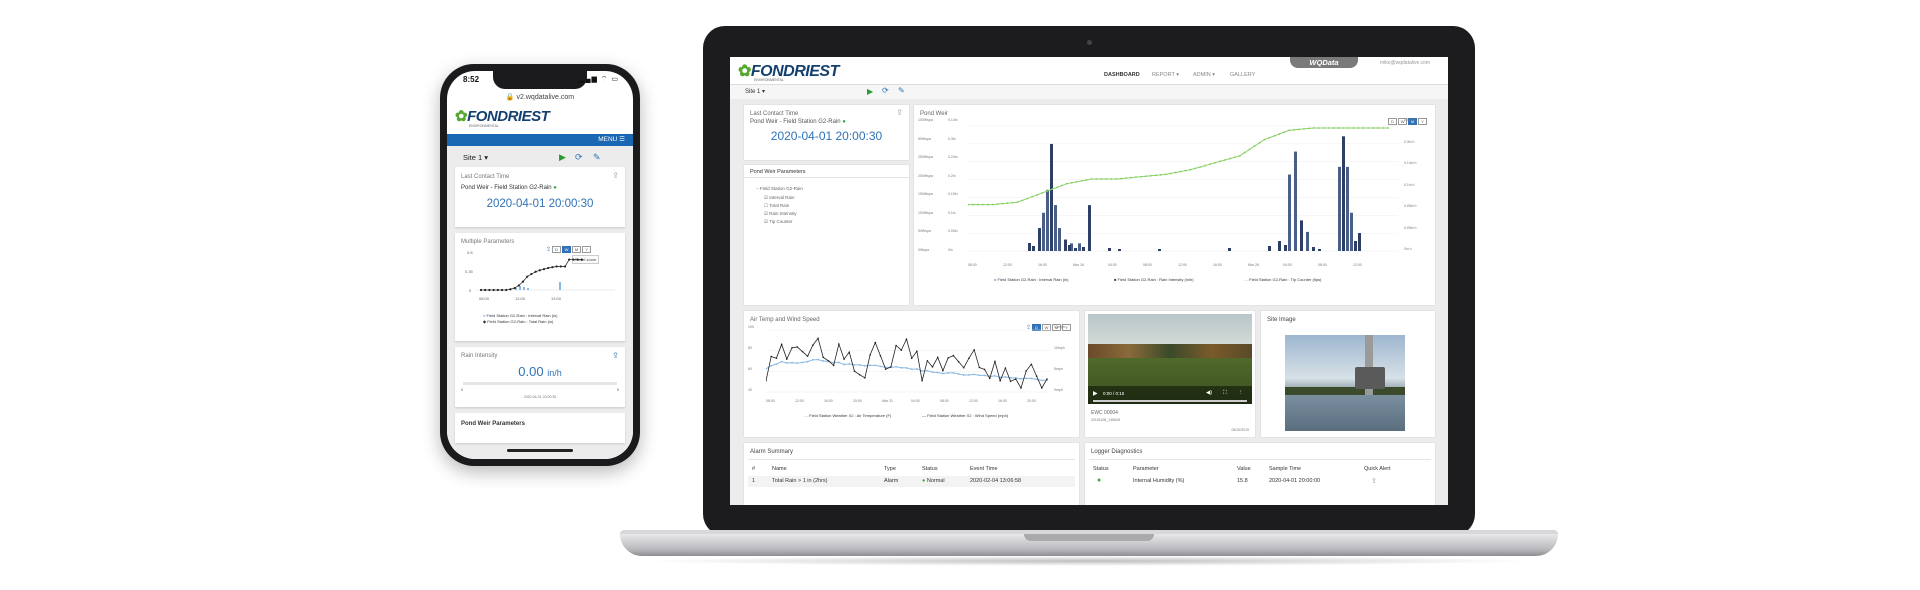  What do you see at coordinates (744, 71) in the screenshot?
I see `leaf-icon: ✿` at bounding box center [744, 71].